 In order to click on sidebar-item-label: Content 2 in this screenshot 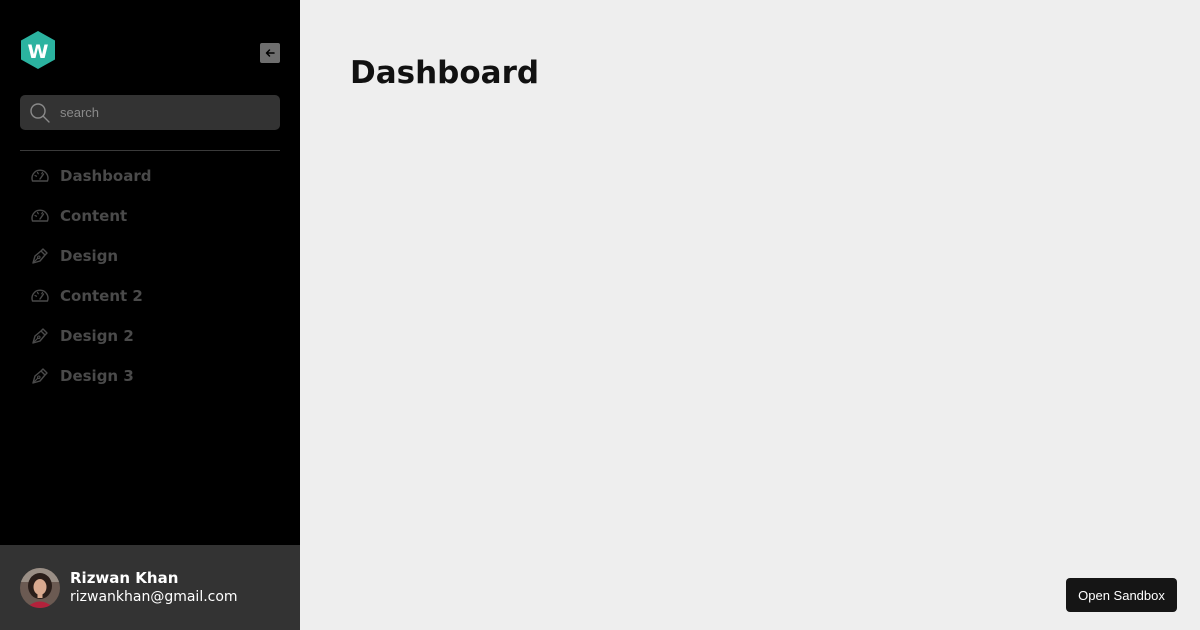, I will do `click(101, 296)`.